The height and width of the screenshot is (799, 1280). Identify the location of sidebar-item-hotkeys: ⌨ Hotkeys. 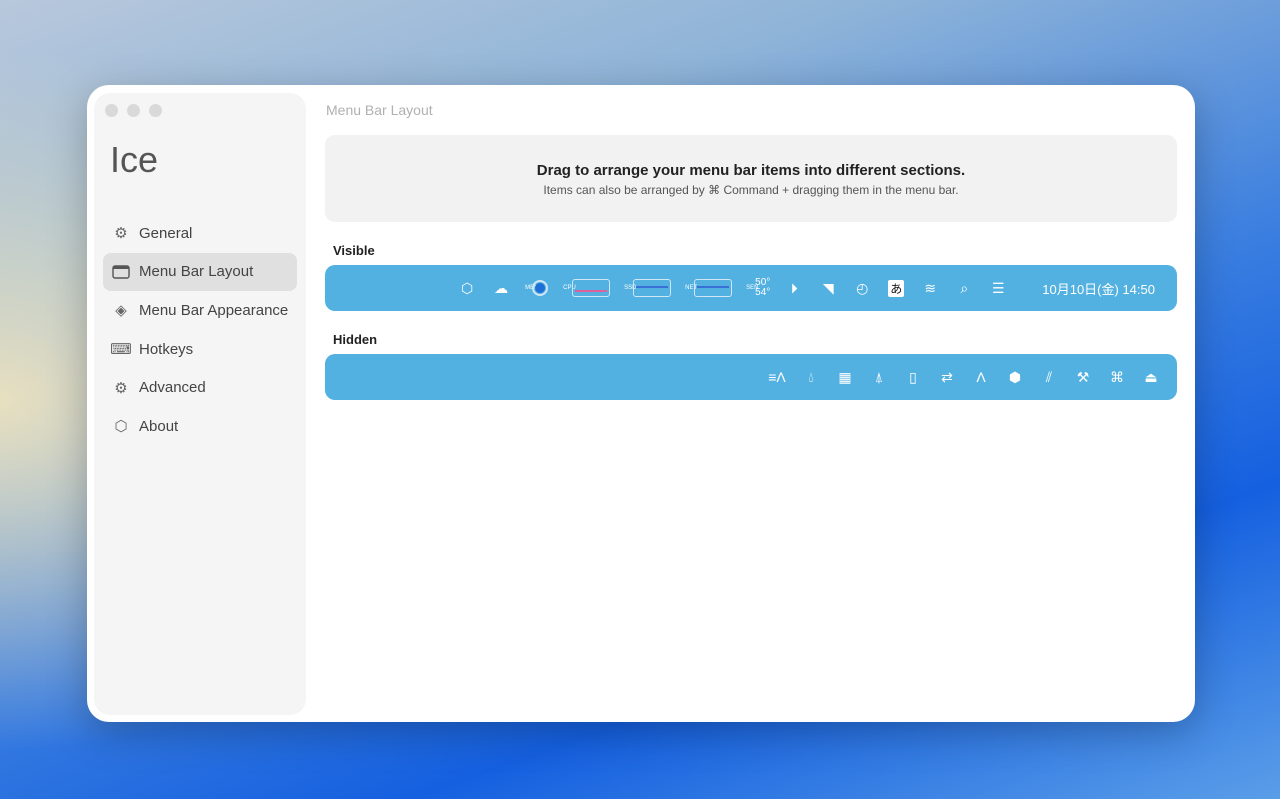
(200, 349).